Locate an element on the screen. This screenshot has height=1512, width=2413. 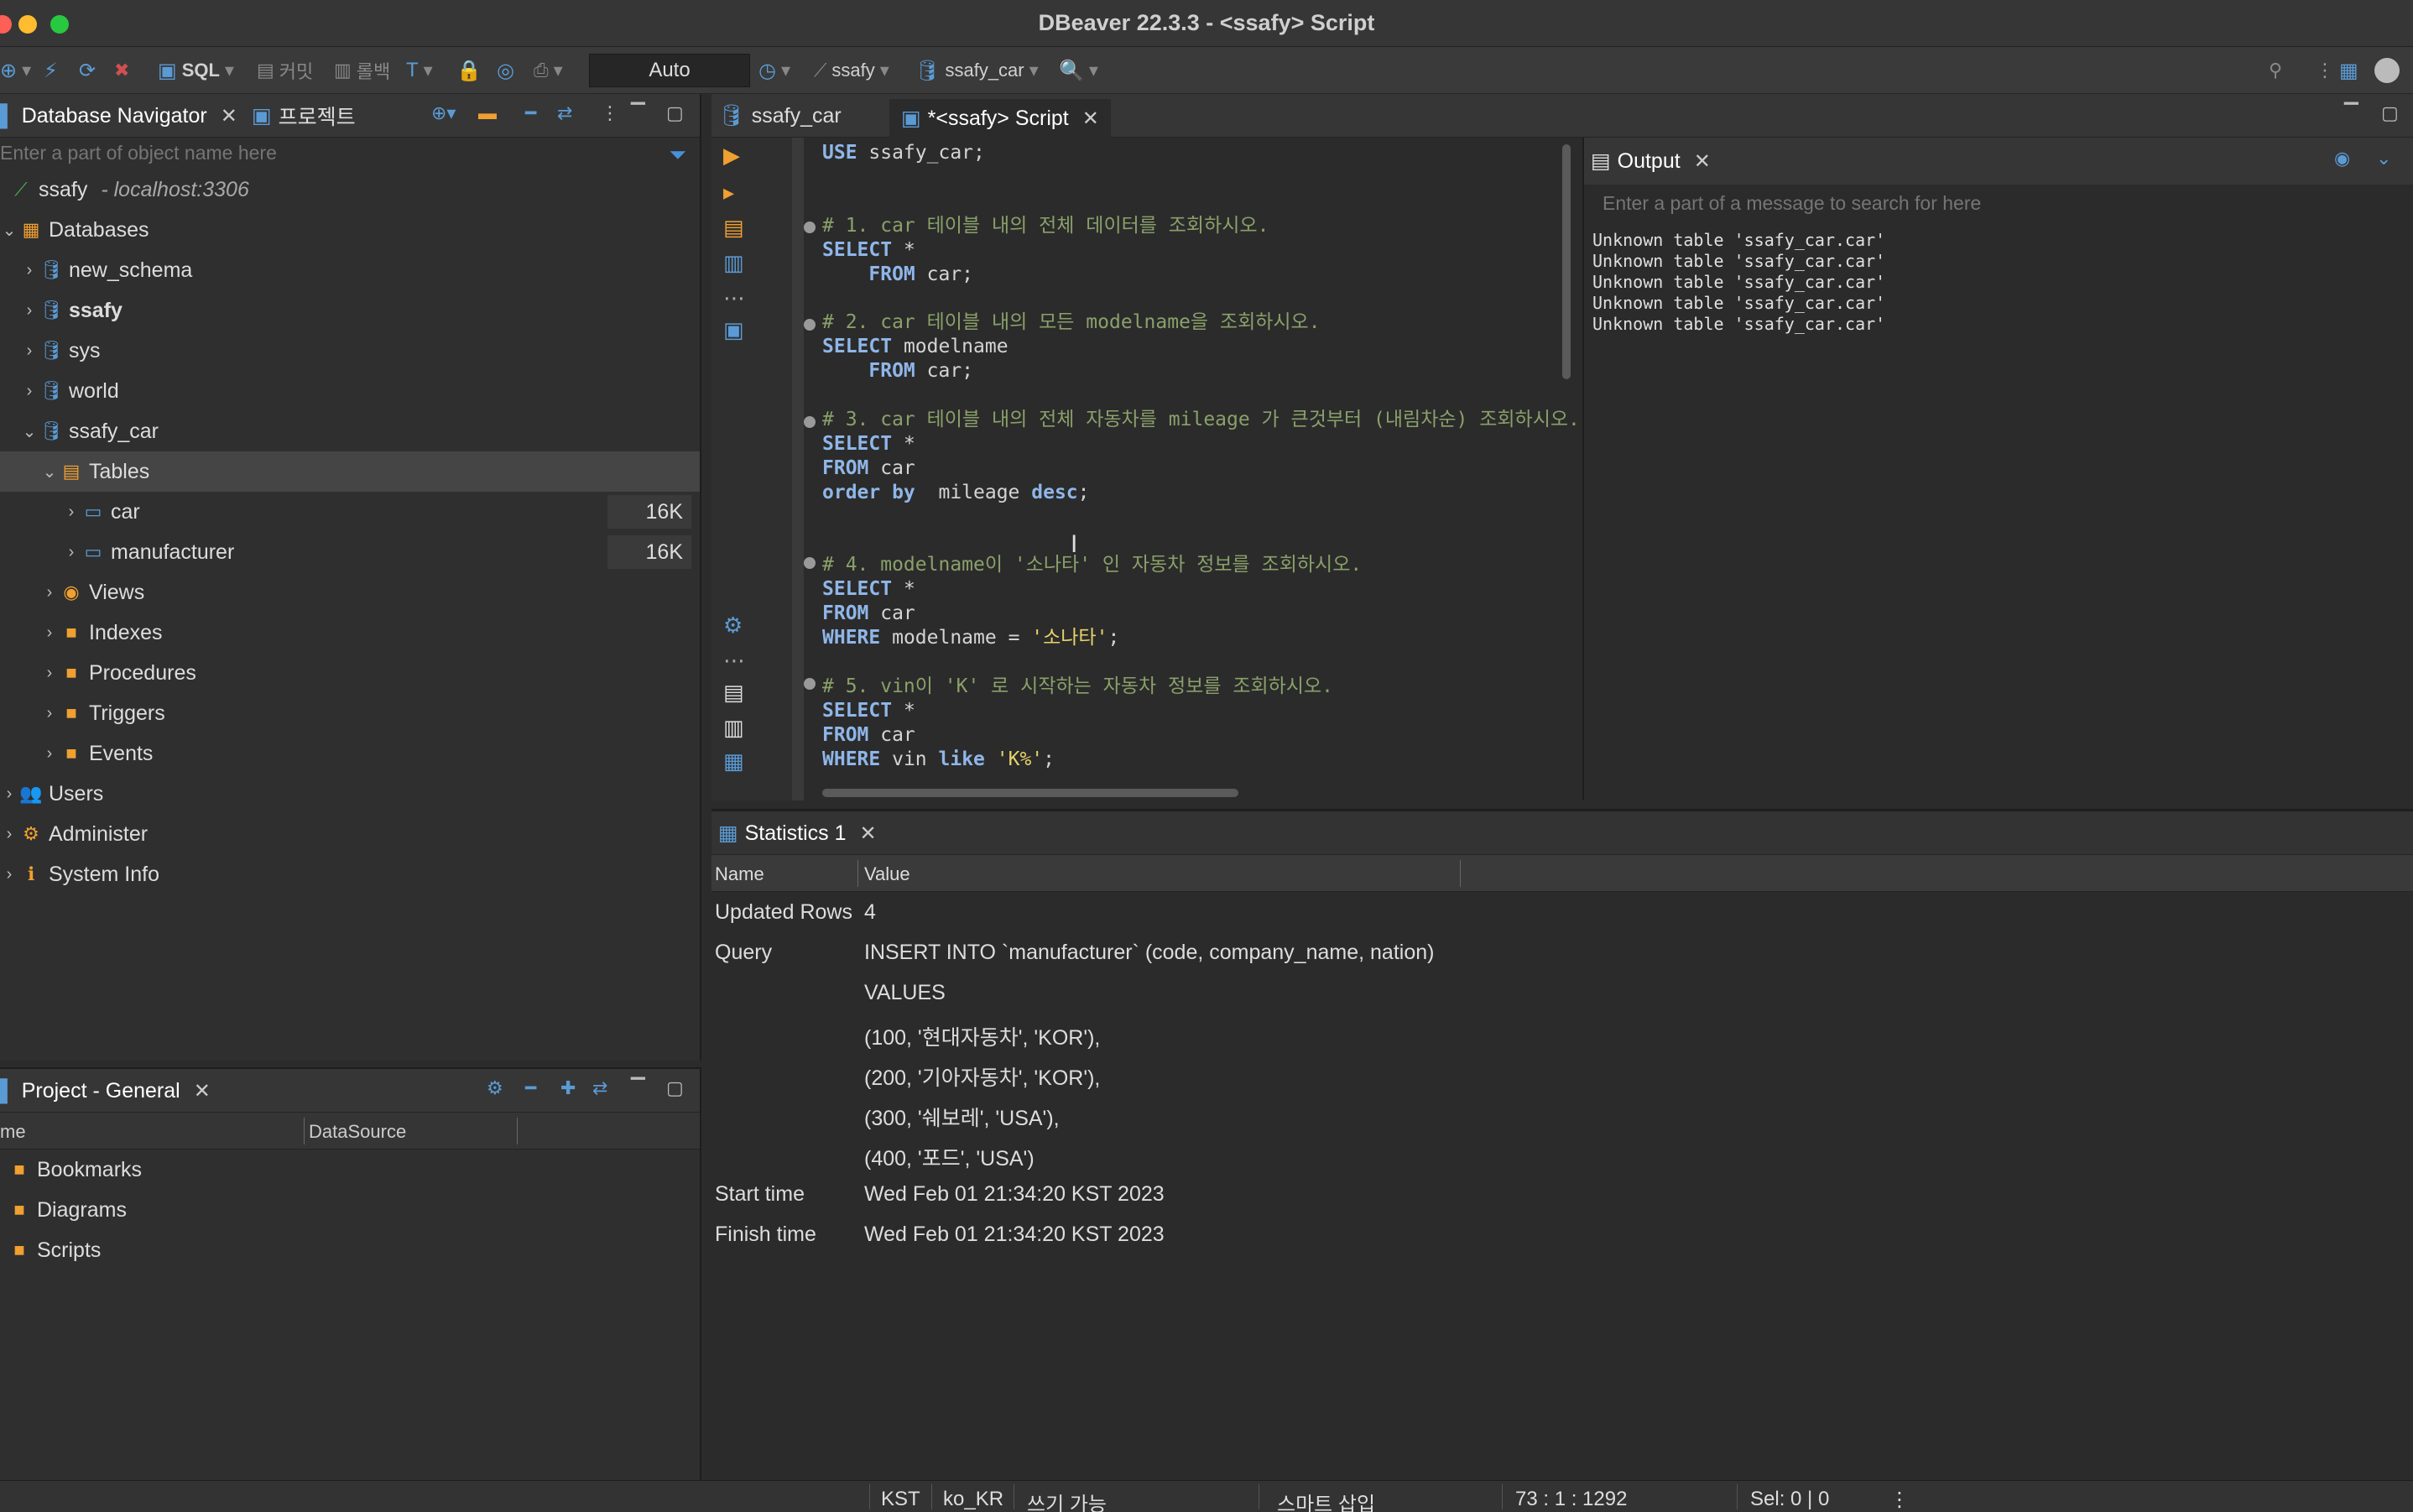
statistics-row: Start time Wed Feb 01 21:34:20 KST 2023 is located at coordinates (1562, 1194).